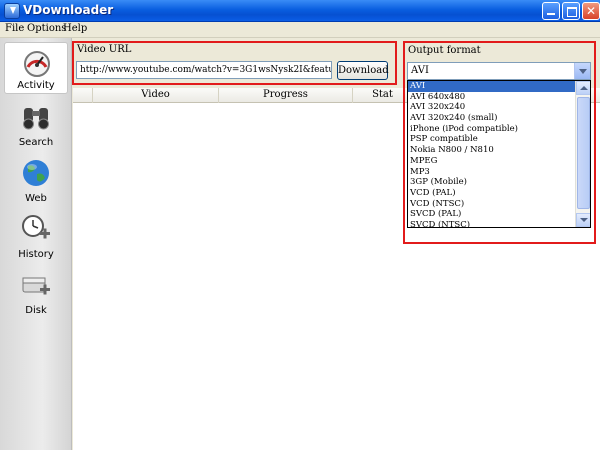 This screenshot has width=600, height=450. Describe the element at coordinates (68, 10) in the screenshot. I see `window-title: VDownloader` at that location.